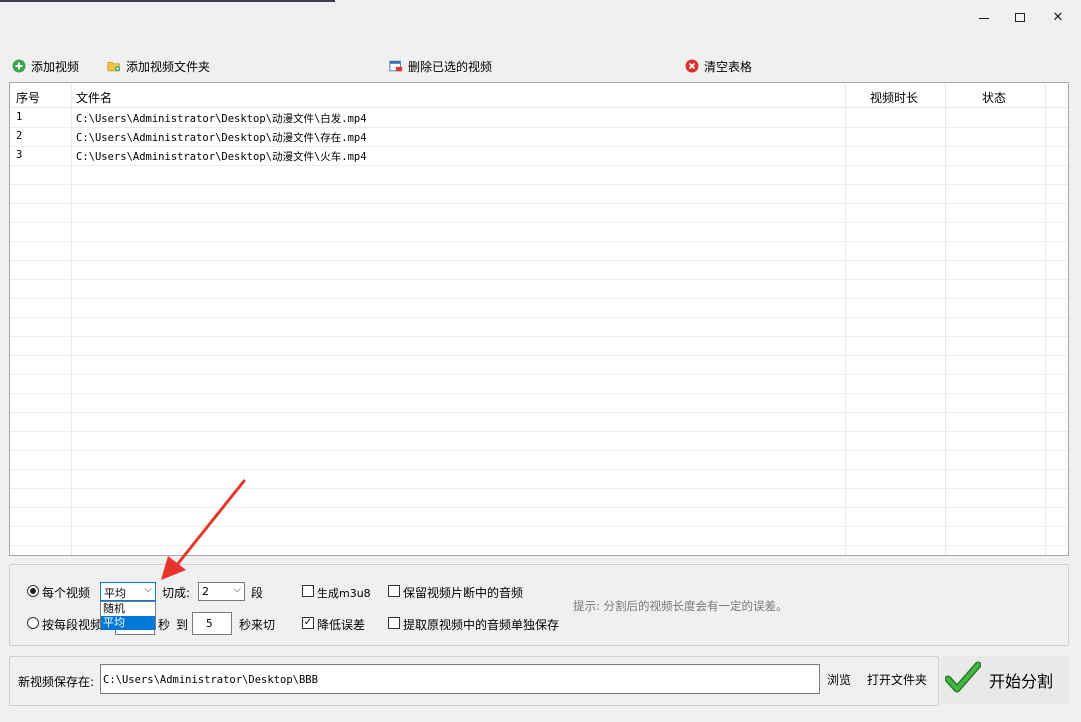  Describe the element at coordinates (56, 682) in the screenshot. I see `save-path-label: 新视频保存在:` at that location.